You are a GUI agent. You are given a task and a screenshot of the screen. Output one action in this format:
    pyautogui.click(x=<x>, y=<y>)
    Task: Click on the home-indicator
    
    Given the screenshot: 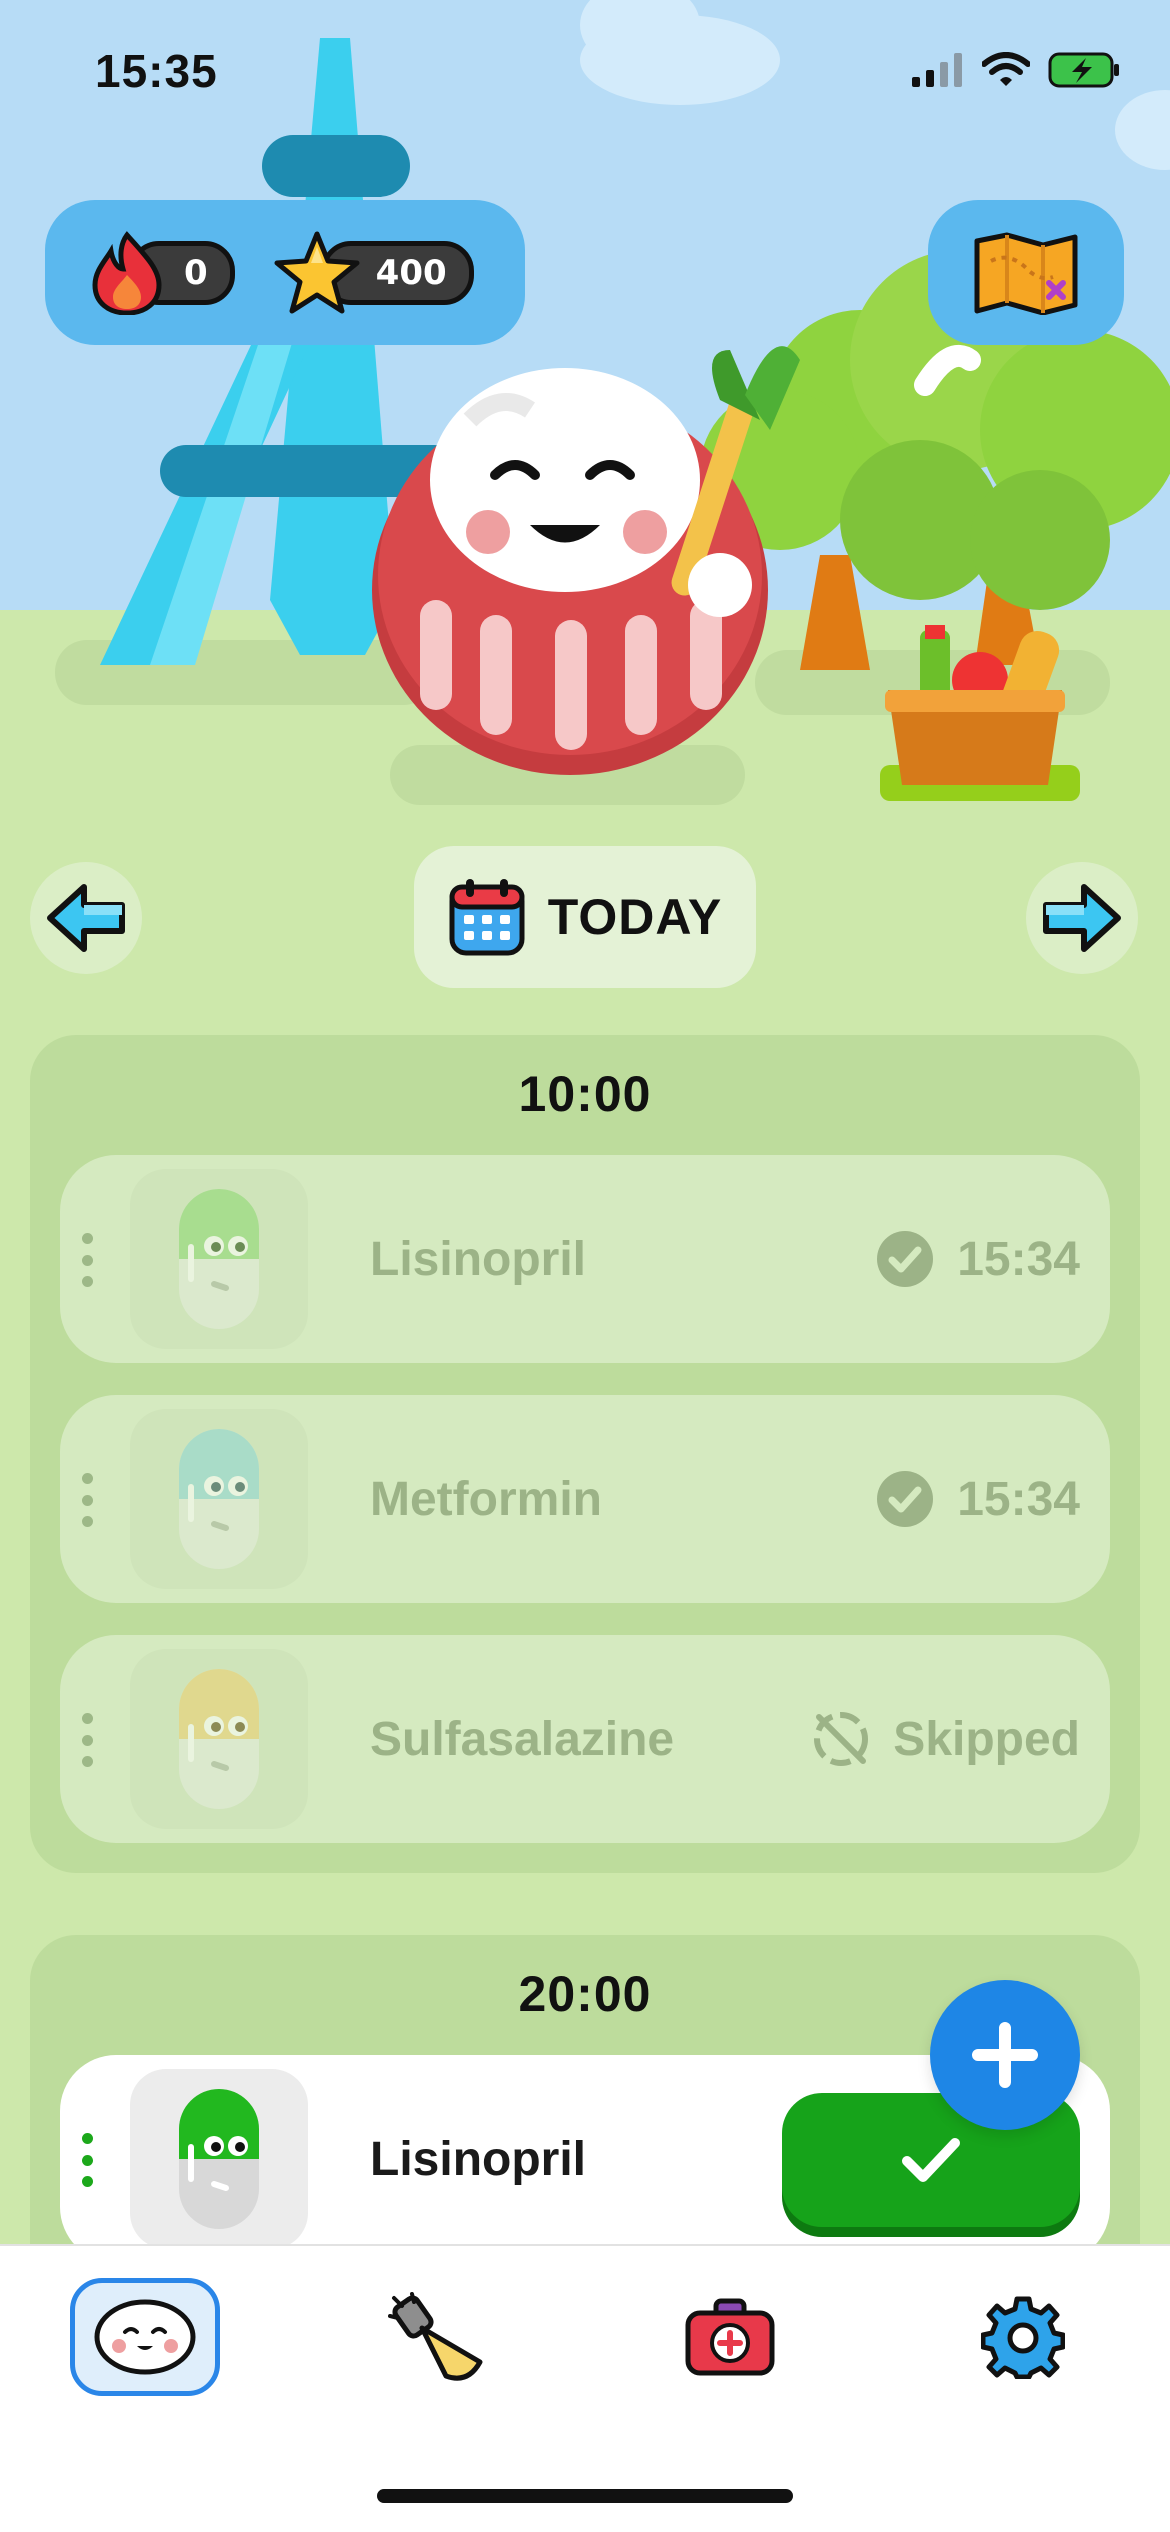 What is the action you would take?
    pyautogui.click(x=585, y=2496)
    